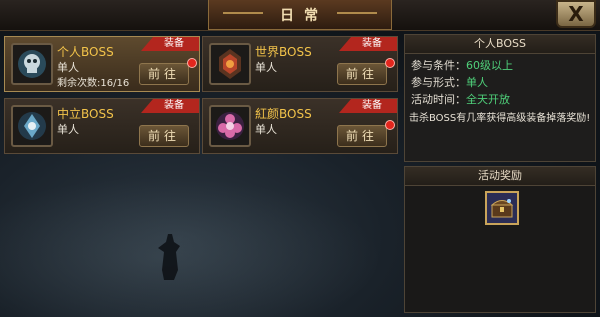 The height and width of the screenshot is (317, 600). I want to click on boss-card-personal: 个人BOSS 单人 剩余次数:16/16 装备 前往, so click(102, 64).